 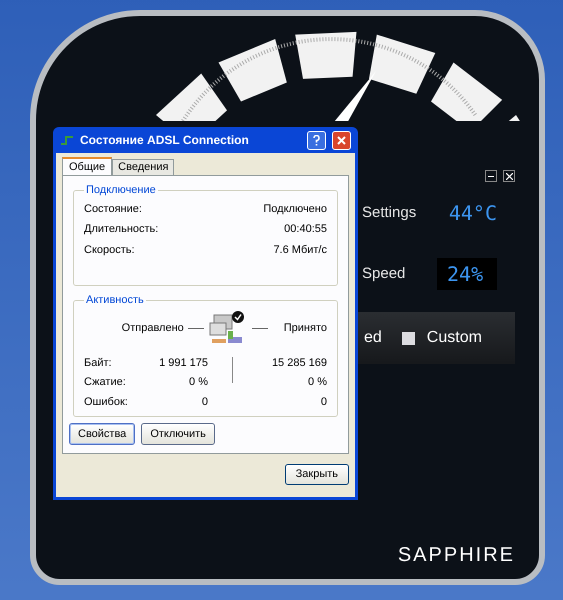 I want to click on group-title: Активность, so click(x=115, y=300).